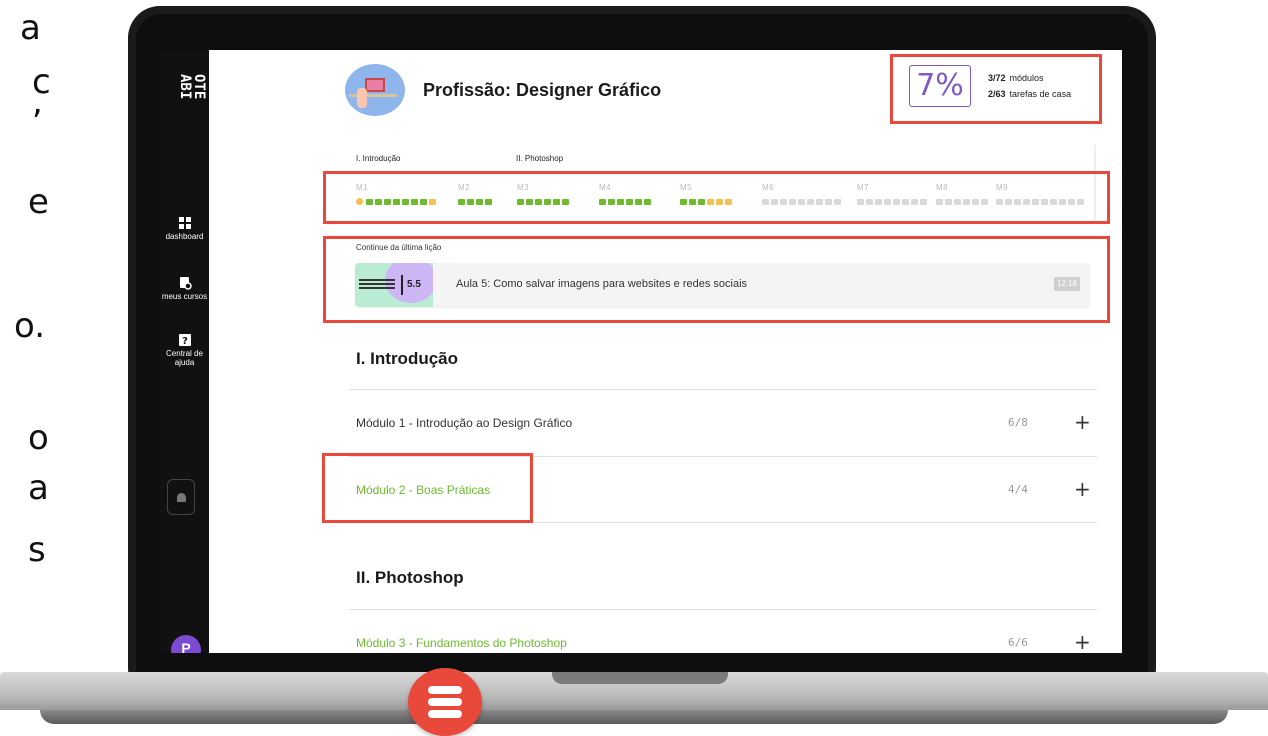  What do you see at coordinates (407, 358) in the screenshot?
I see `section-title: I. Introdução` at bounding box center [407, 358].